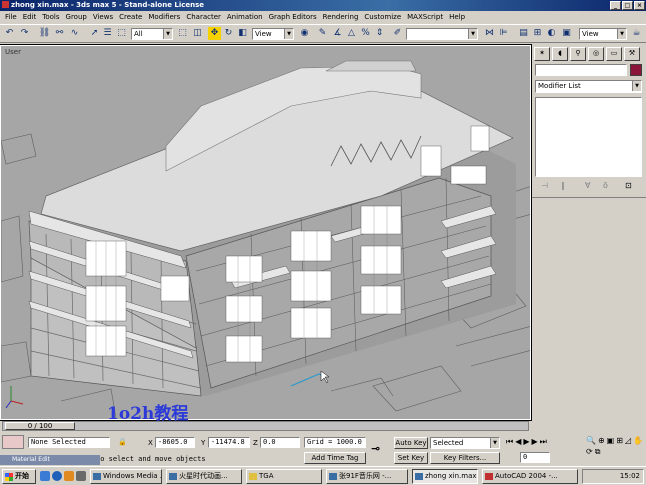  I want to click on spinner-snap-icon: ⇕, so click(379, 33).